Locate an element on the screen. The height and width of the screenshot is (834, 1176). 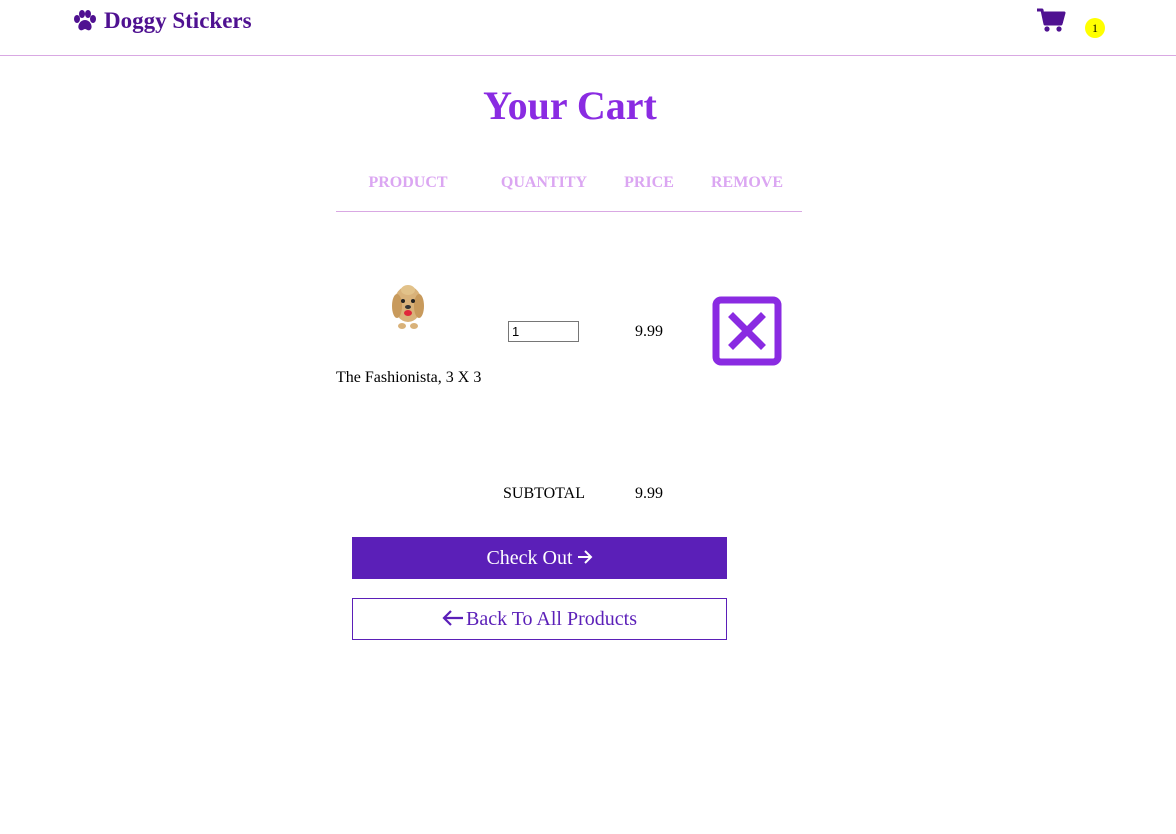
close-box-icon is located at coordinates (747, 333).